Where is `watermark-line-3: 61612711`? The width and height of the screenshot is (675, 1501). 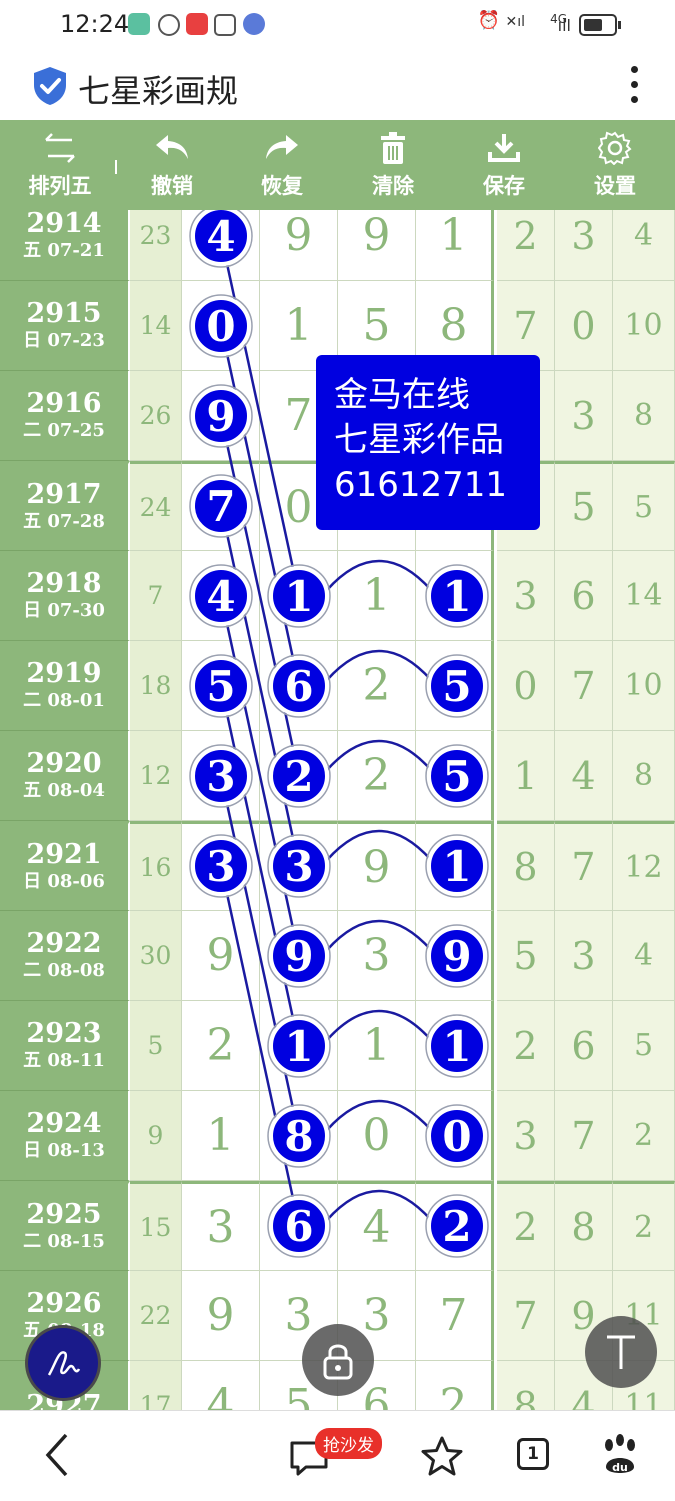
watermark-line-3: 61612711 is located at coordinates (421, 485).